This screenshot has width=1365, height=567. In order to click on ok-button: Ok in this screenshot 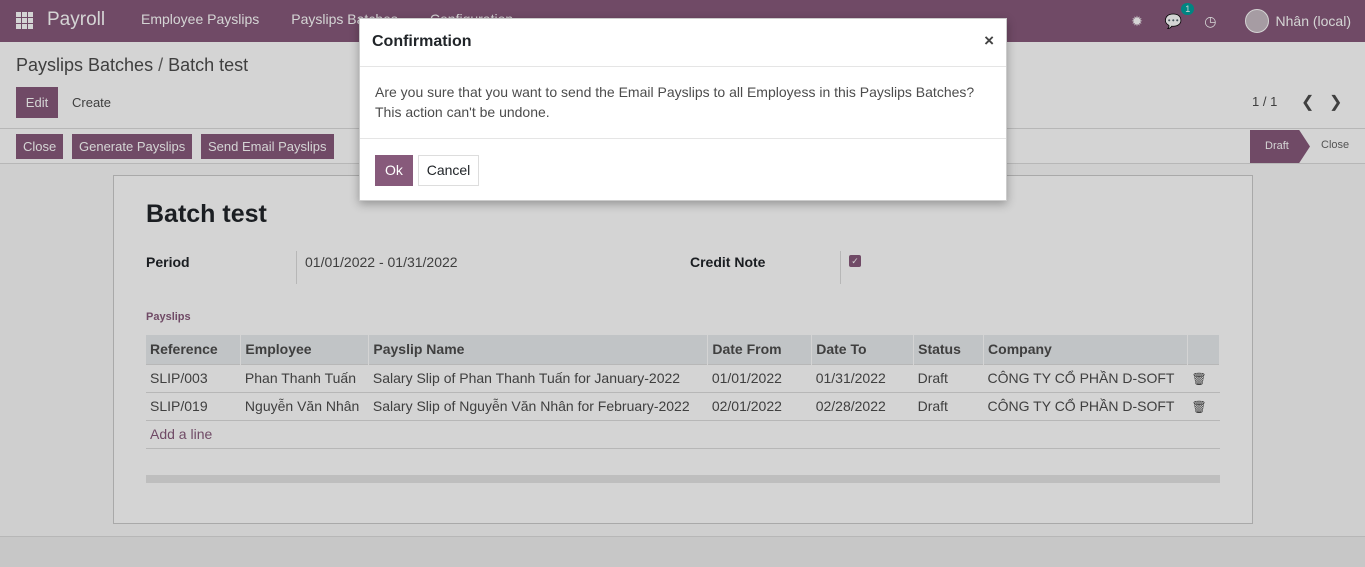, I will do `click(394, 170)`.